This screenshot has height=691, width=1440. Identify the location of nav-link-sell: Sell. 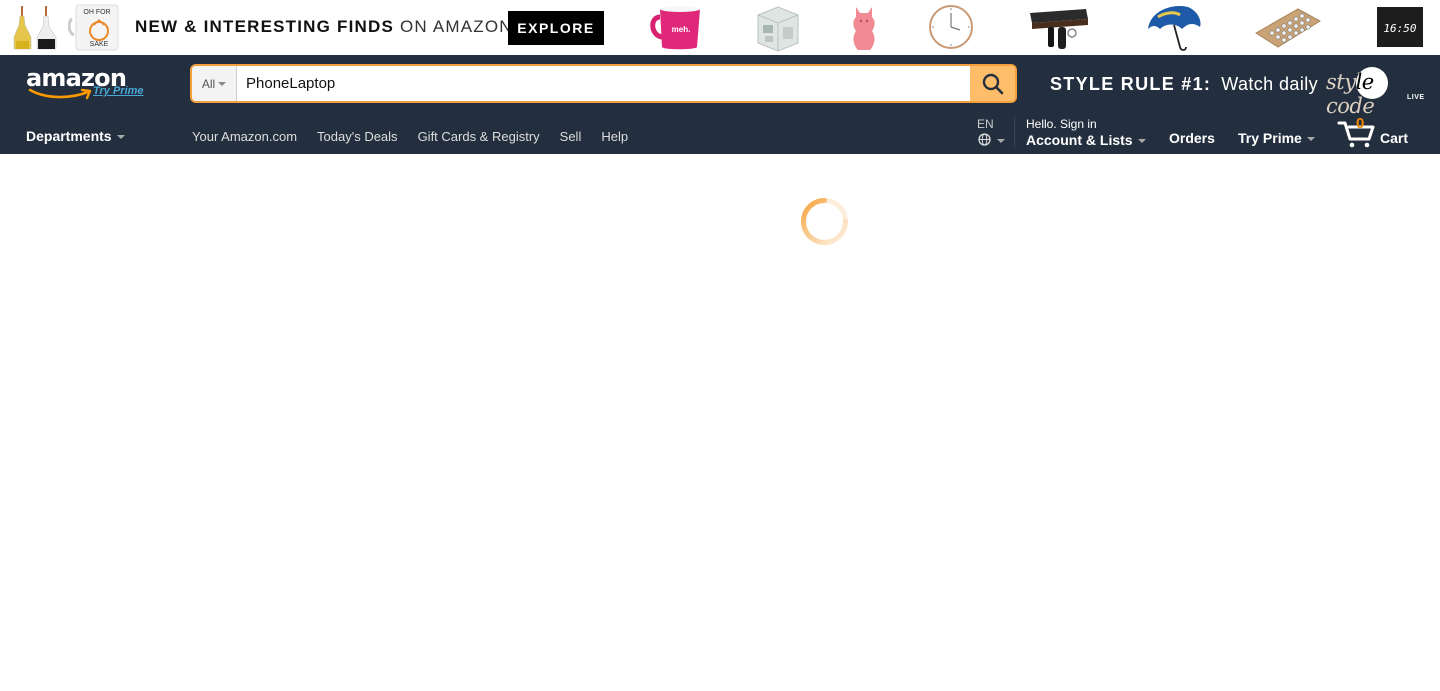
(571, 136).